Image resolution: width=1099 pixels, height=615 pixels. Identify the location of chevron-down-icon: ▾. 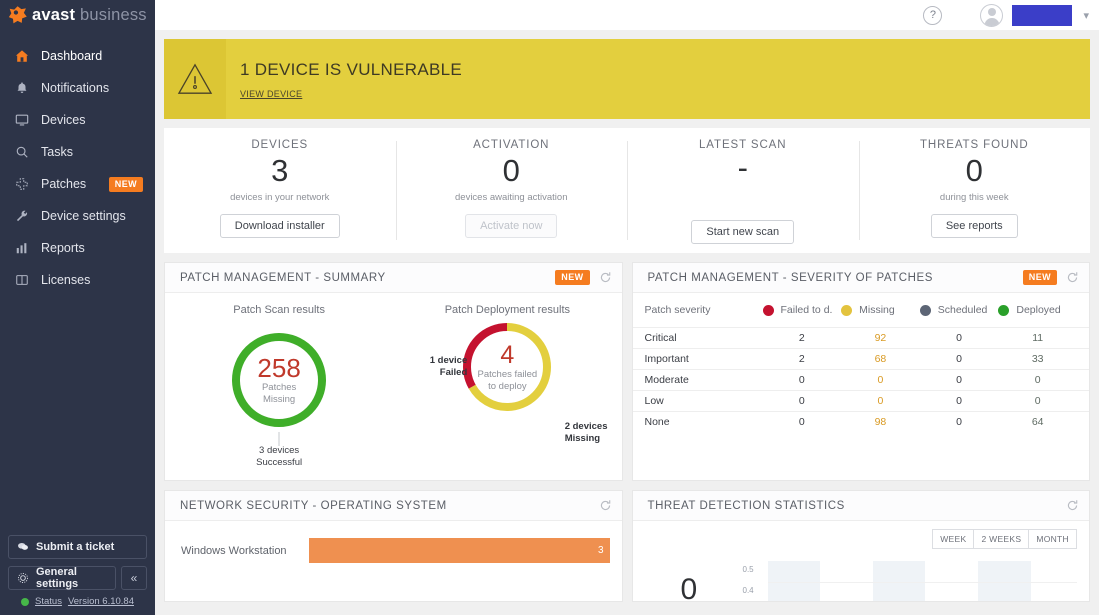
(1086, 15).